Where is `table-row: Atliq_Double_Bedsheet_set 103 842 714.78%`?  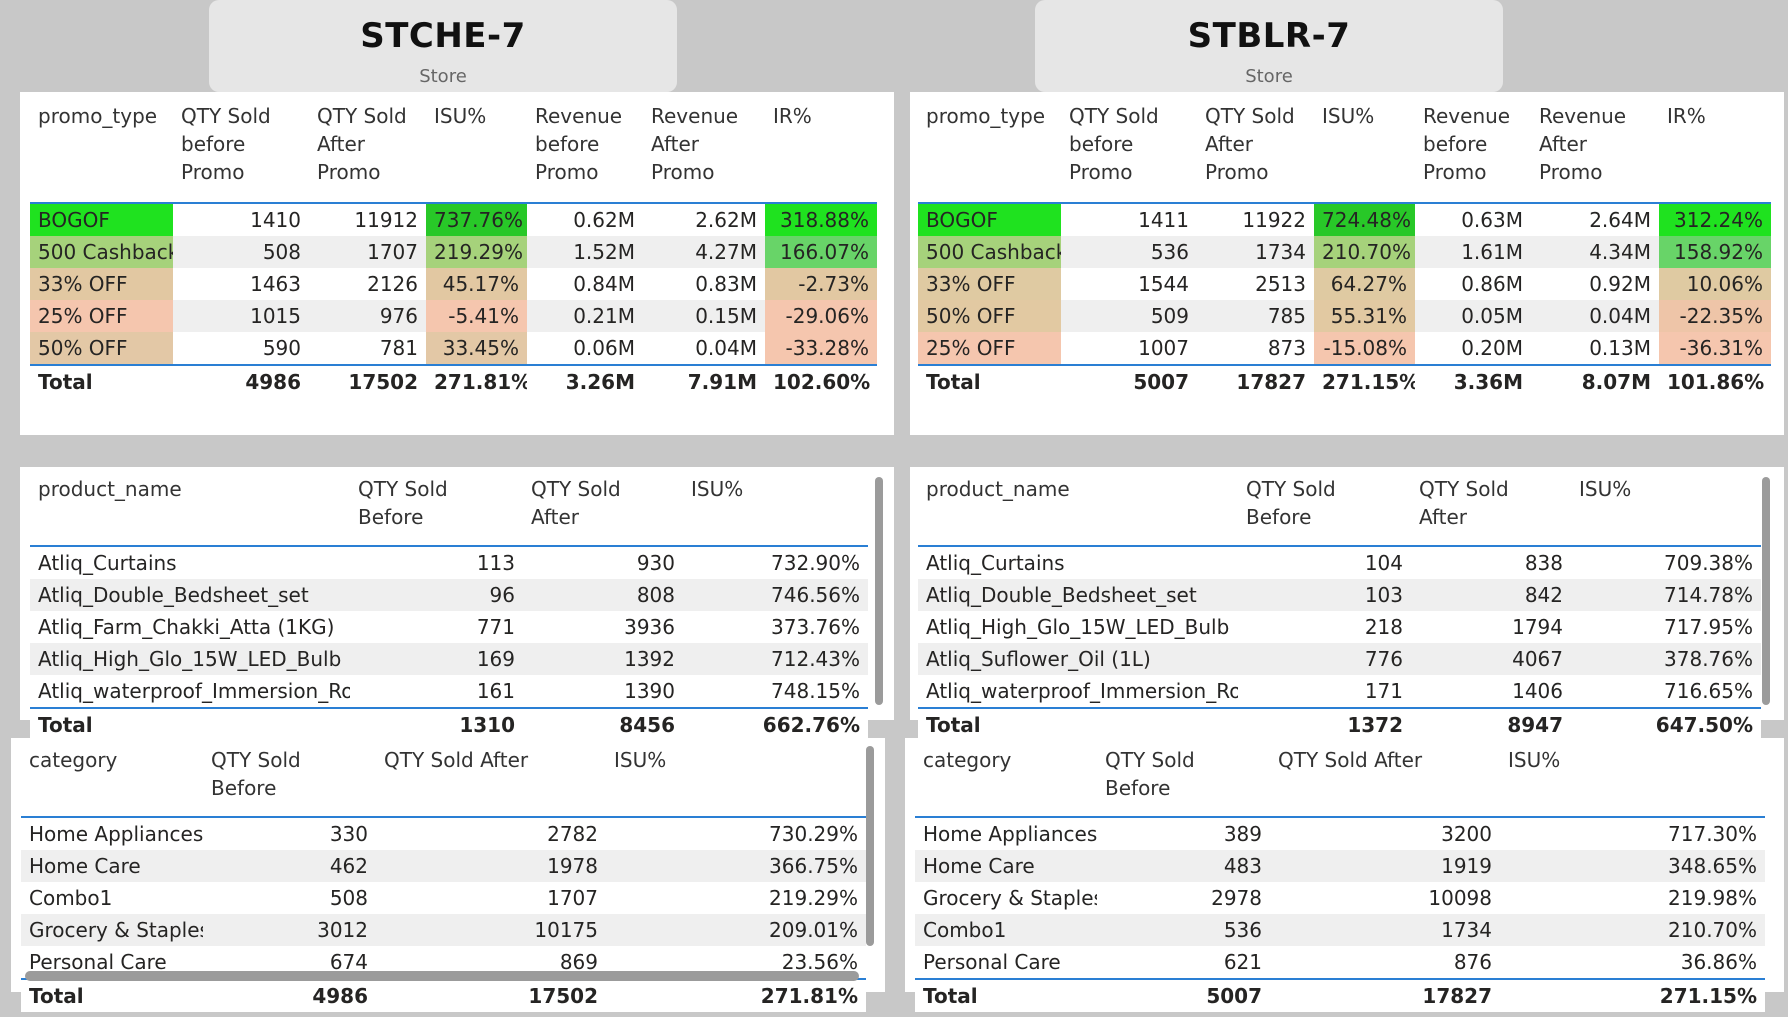 table-row: Atliq_Double_Bedsheet_set 103 842 714.78% is located at coordinates (1339, 595).